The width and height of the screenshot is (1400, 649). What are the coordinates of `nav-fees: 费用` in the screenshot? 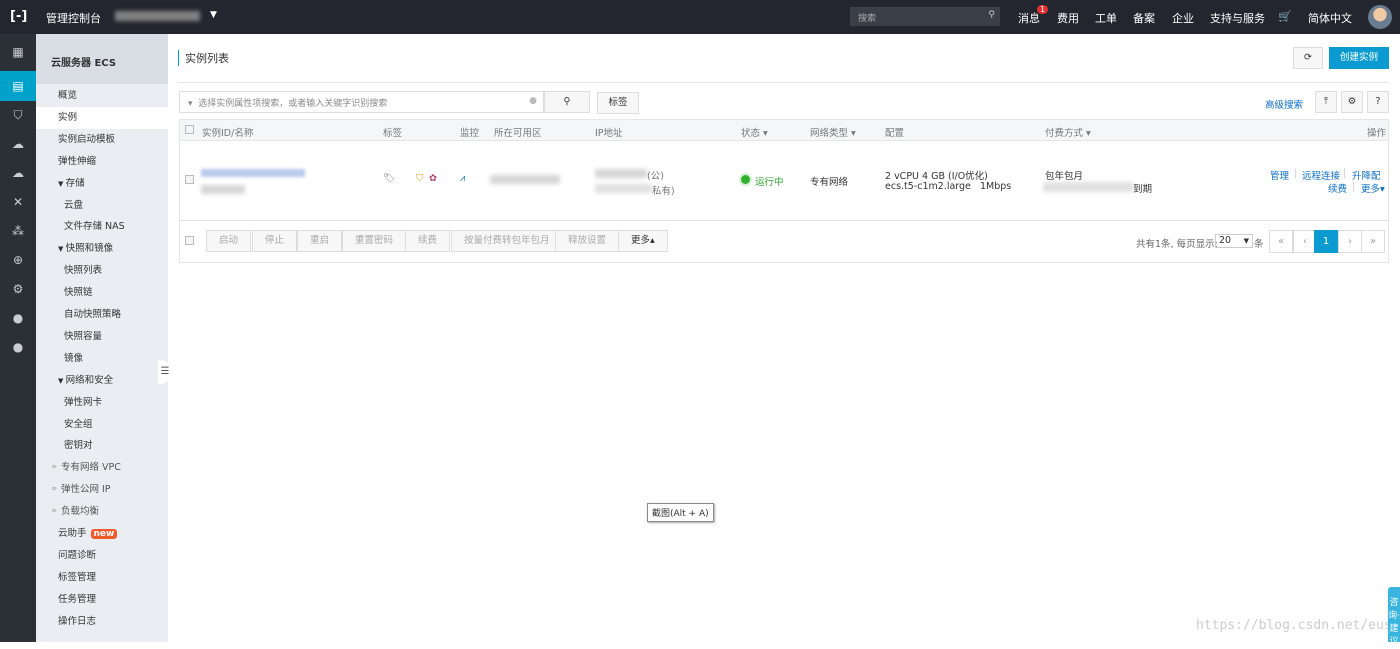 It's located at (1068, 18).